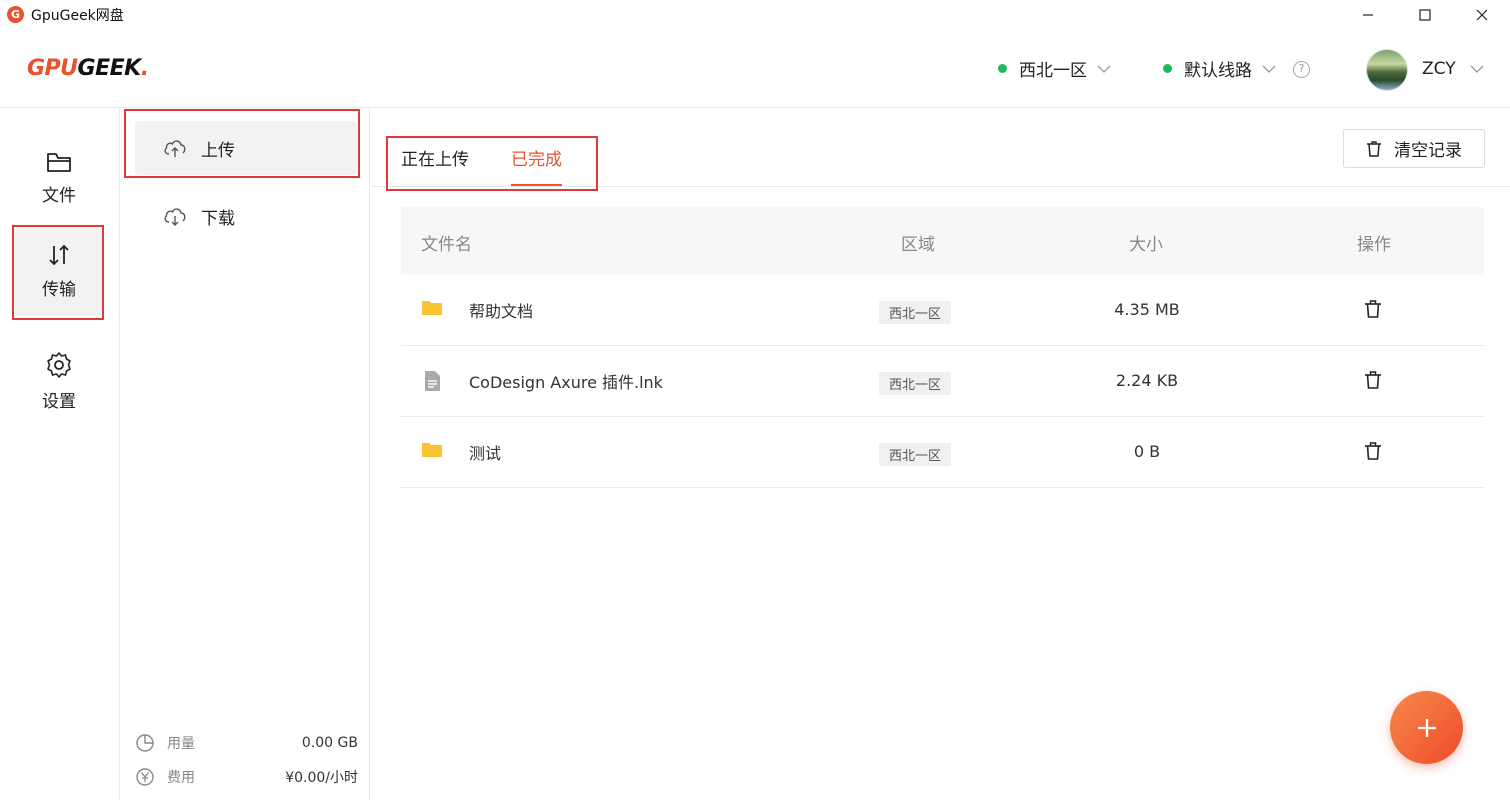  I want to click on add-fab-button, so click(1426, 727).